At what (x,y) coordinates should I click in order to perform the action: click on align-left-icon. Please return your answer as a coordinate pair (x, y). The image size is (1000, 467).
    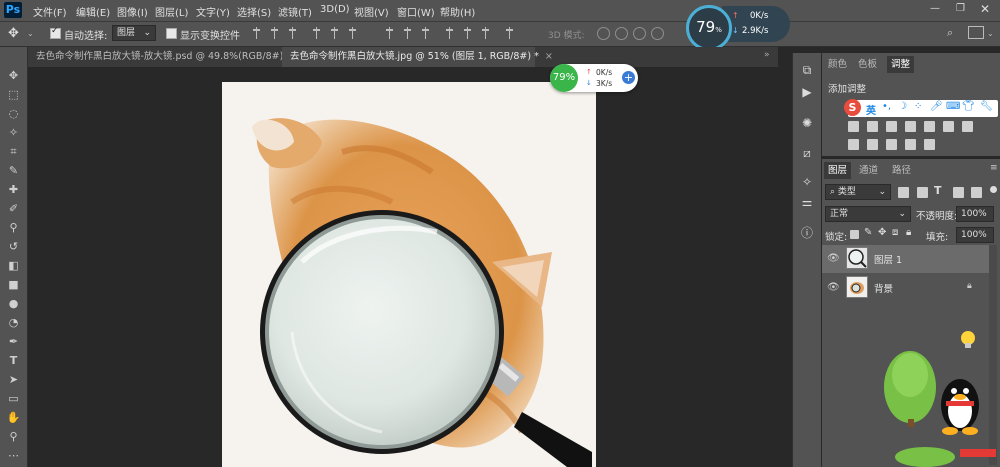
    Looking at the image, I should click on (316, 33).